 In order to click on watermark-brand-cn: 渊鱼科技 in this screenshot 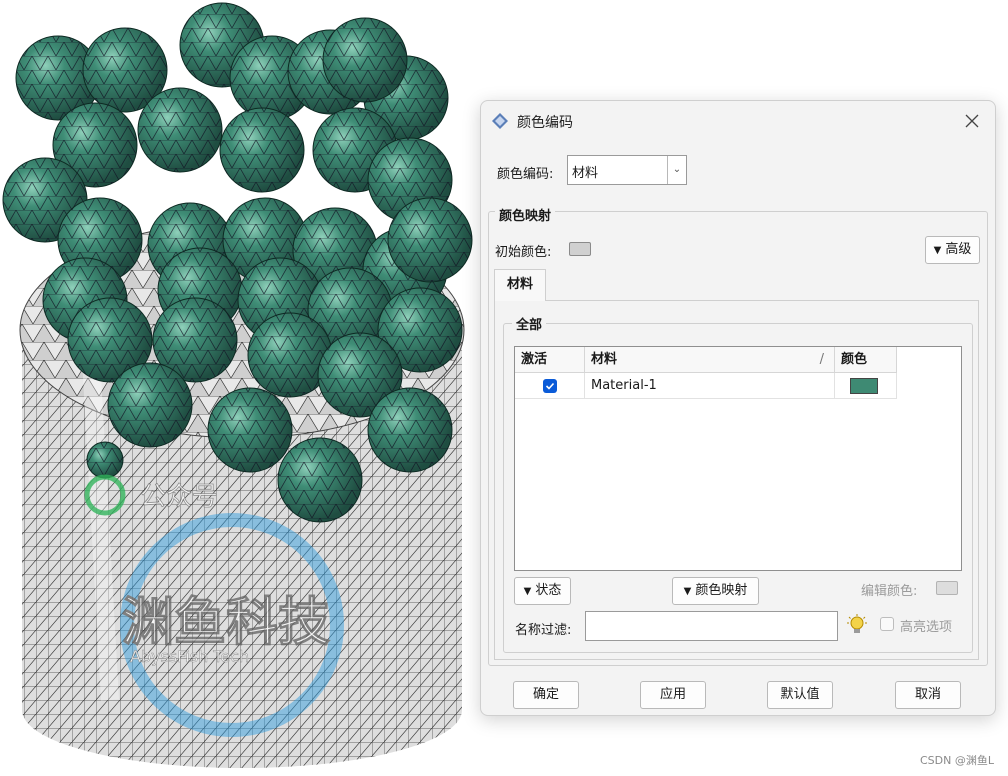, I will do `click(226, 623)`.